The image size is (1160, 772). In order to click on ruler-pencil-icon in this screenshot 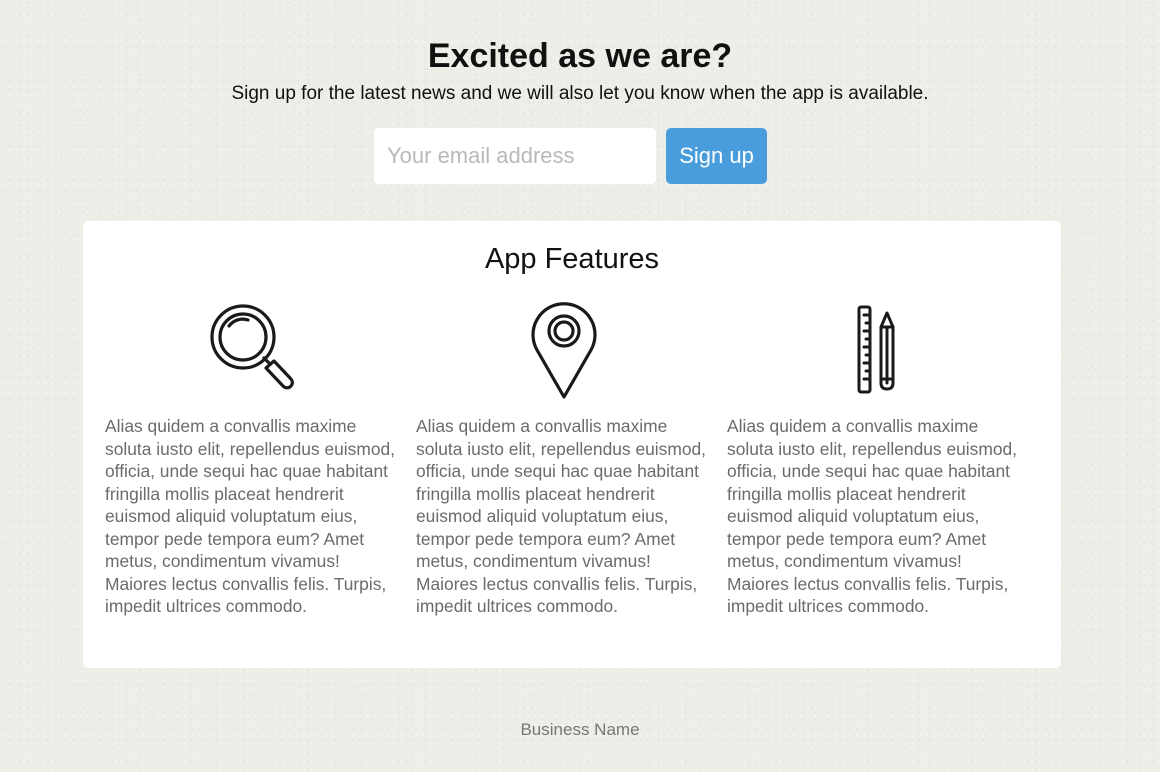, I will do `click(876, 349)`.